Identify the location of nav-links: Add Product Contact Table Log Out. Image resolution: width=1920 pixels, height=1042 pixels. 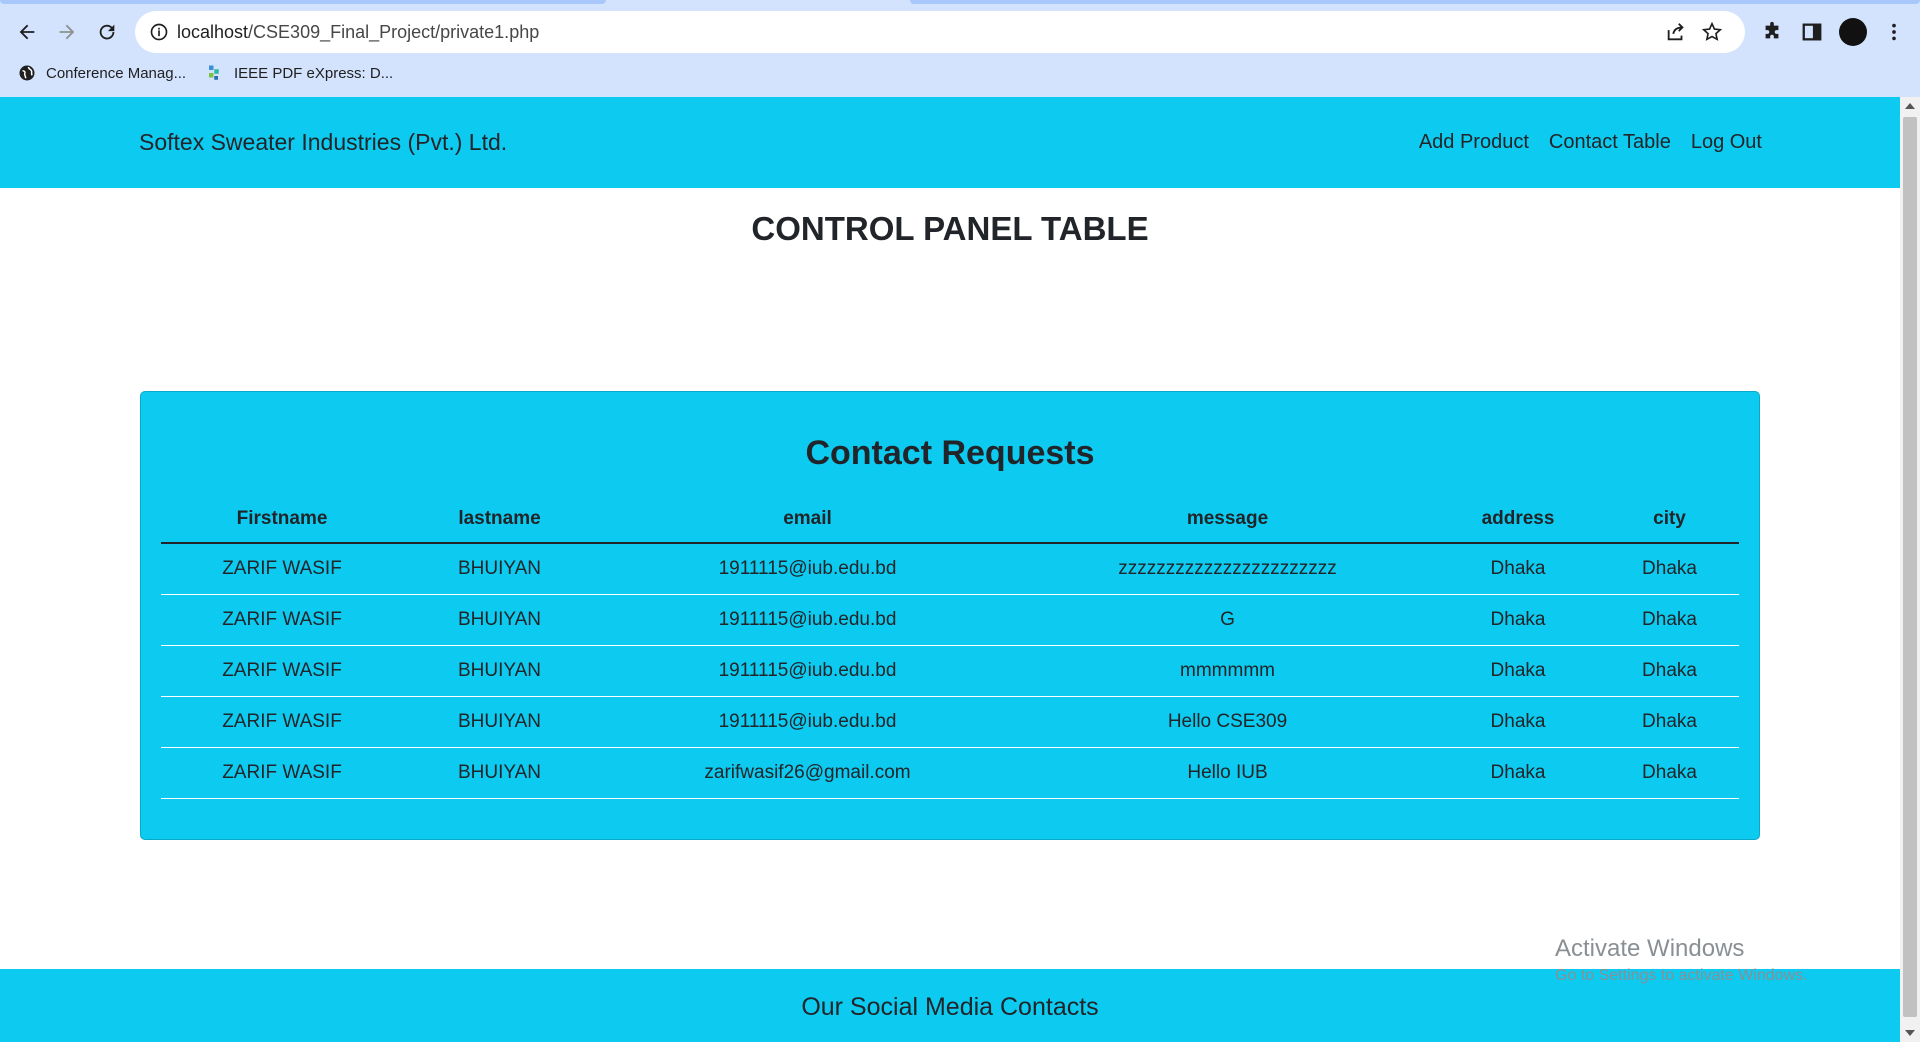
(1590, 142).